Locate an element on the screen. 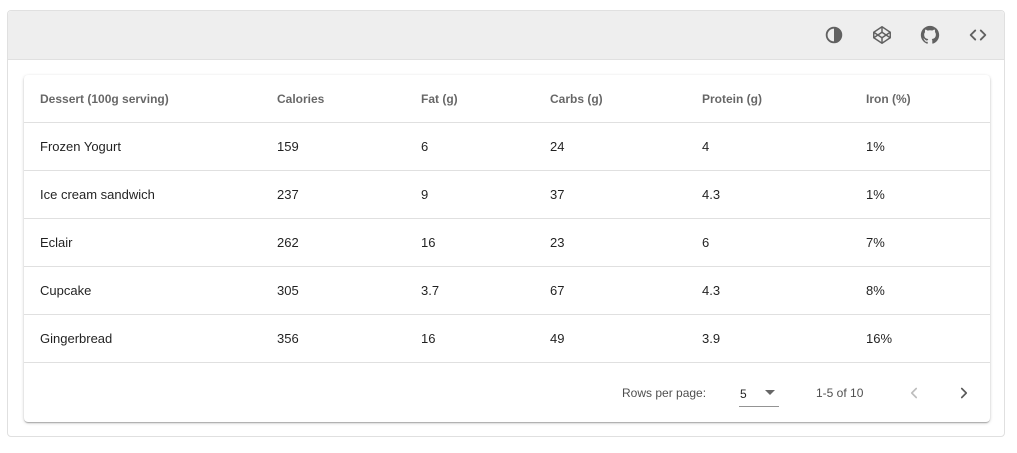  table-row: Eclair 262 16 23 6 7% is located at coordinates (507, 242).